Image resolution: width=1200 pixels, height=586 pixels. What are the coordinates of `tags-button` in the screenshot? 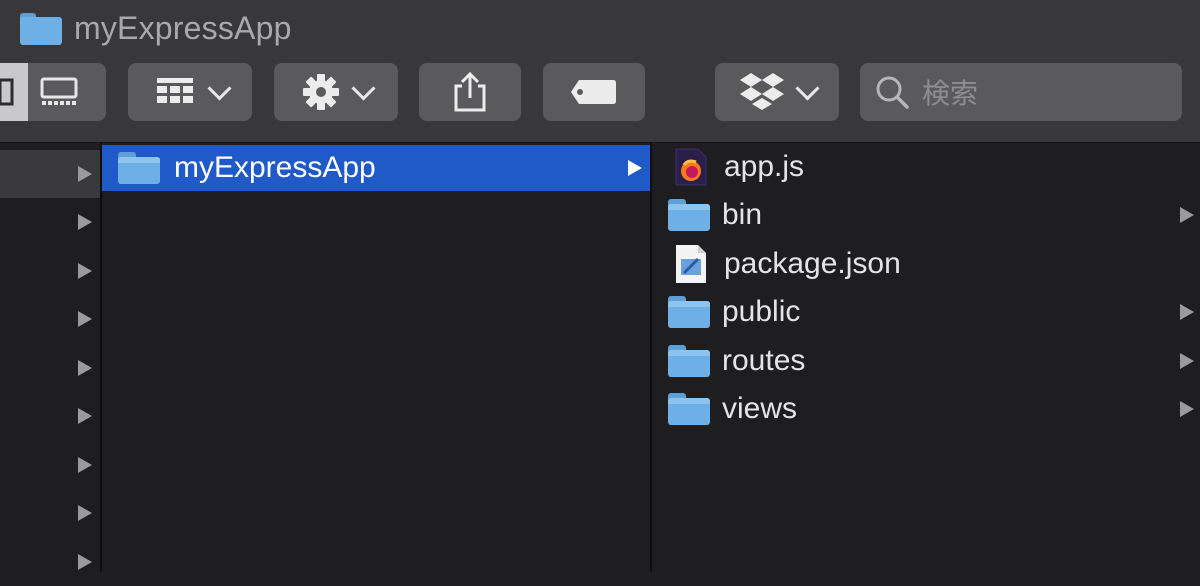 It's located at (594, 92).